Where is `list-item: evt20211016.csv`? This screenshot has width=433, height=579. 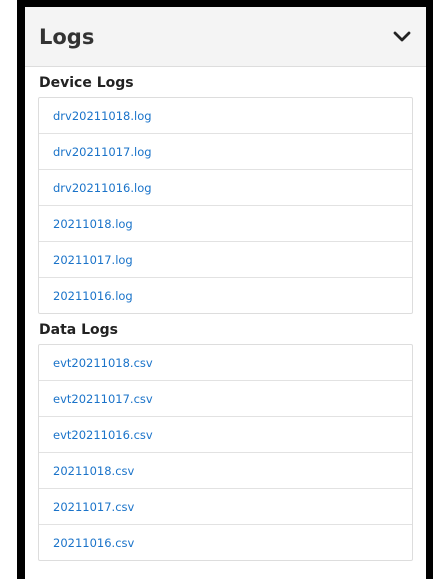
list-item: evt20211016.csv is located at coordinates (225, 435).